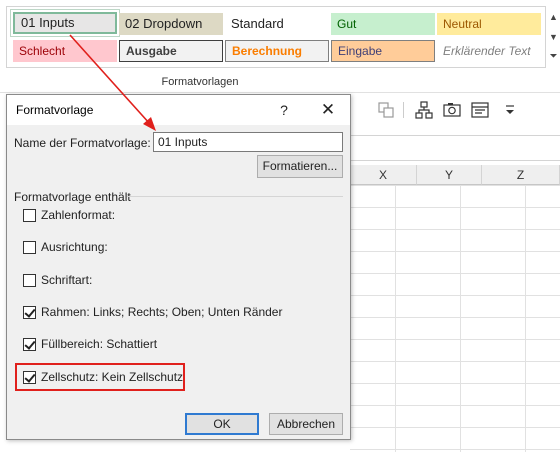  What do you see at coordinates (383, 175) in the screenshot?
I see `column-header-x: X` at bounding box center [383, 175].